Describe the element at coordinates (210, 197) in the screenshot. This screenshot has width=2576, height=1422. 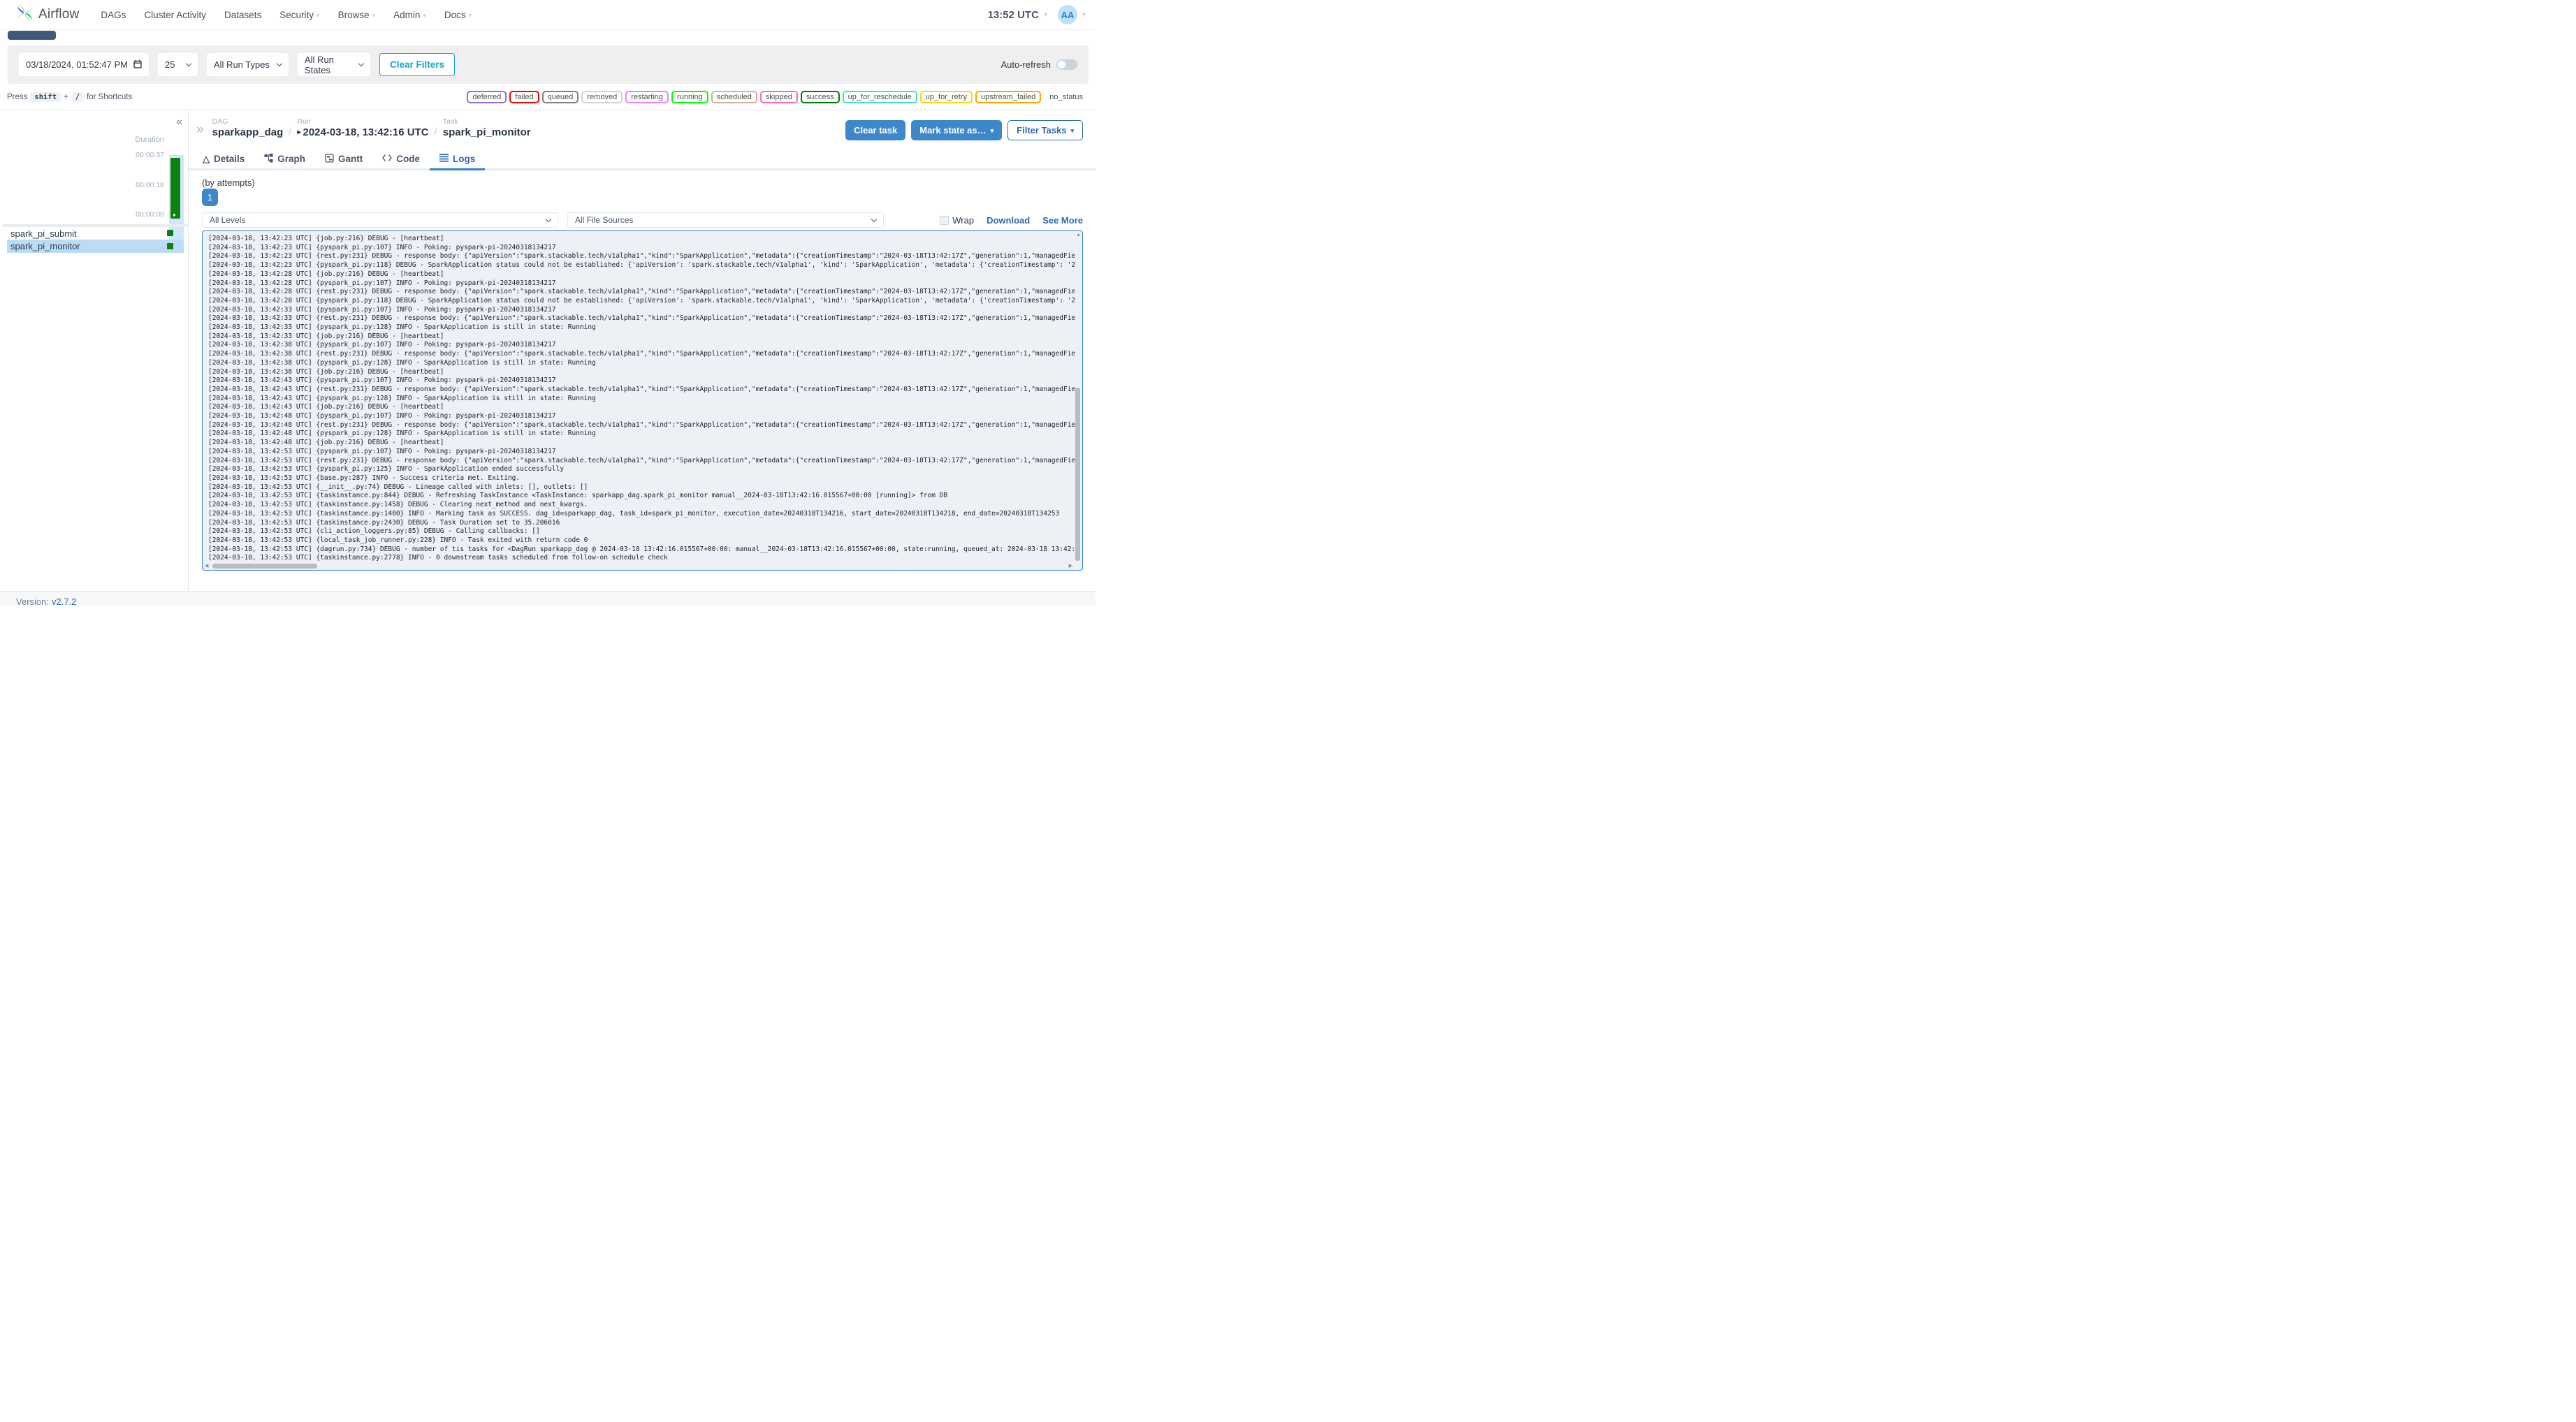
I see `attempt-1-button: 1` at that location.